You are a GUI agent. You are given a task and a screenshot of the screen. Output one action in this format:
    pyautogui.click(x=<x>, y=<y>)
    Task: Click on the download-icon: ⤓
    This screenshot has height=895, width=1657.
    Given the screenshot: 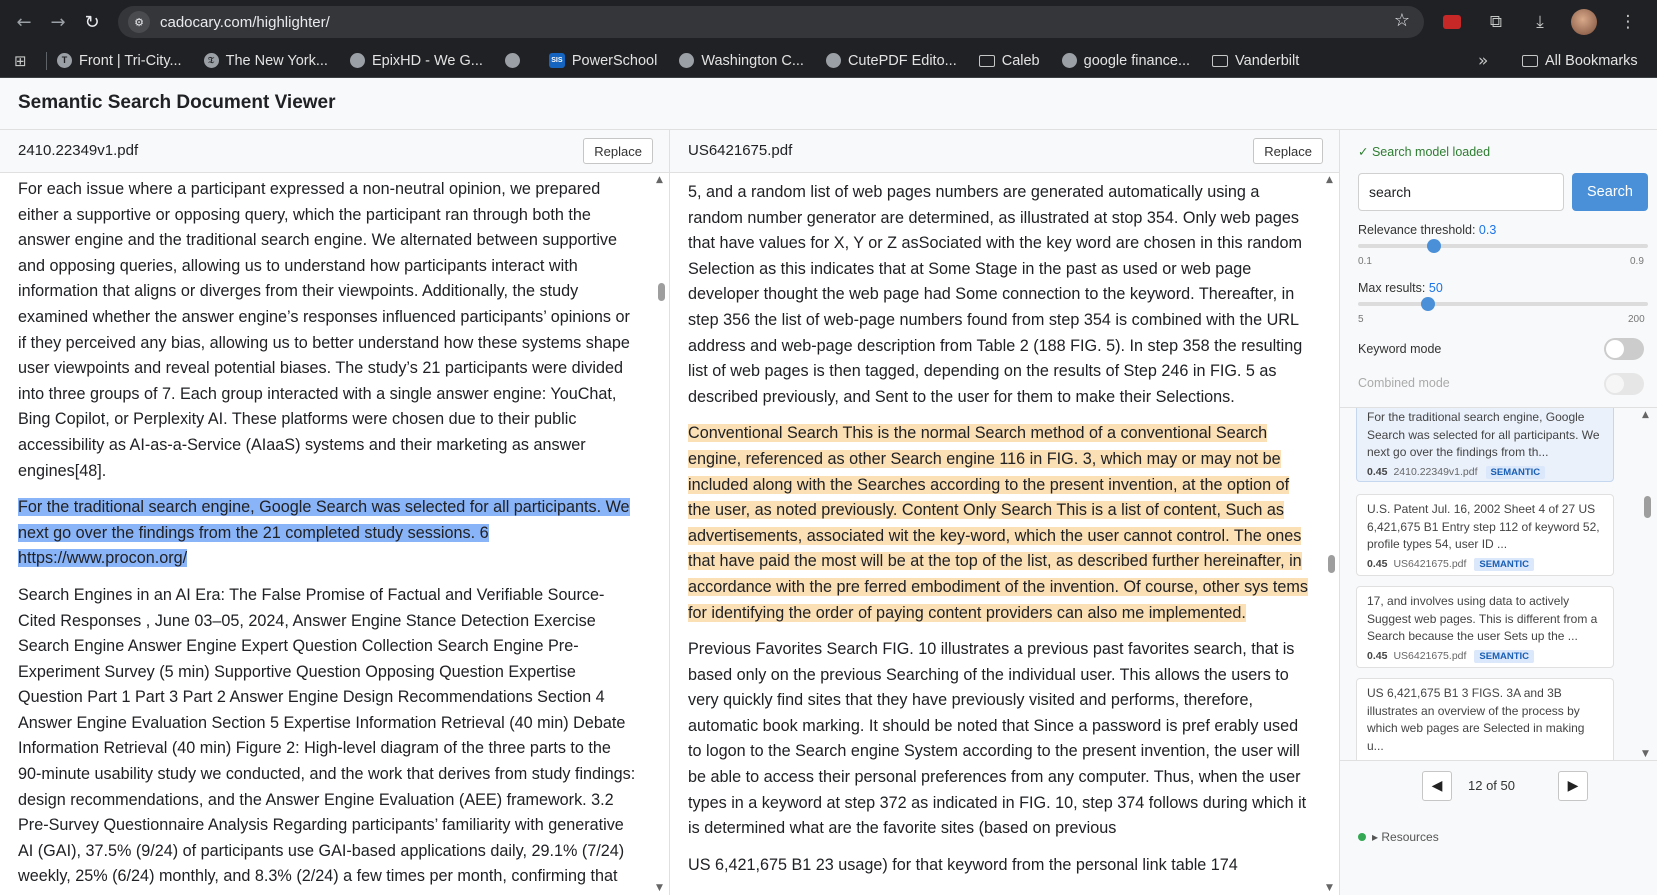 What is the action you would take?
    pyautogui.click(x=1540, y=22)
    